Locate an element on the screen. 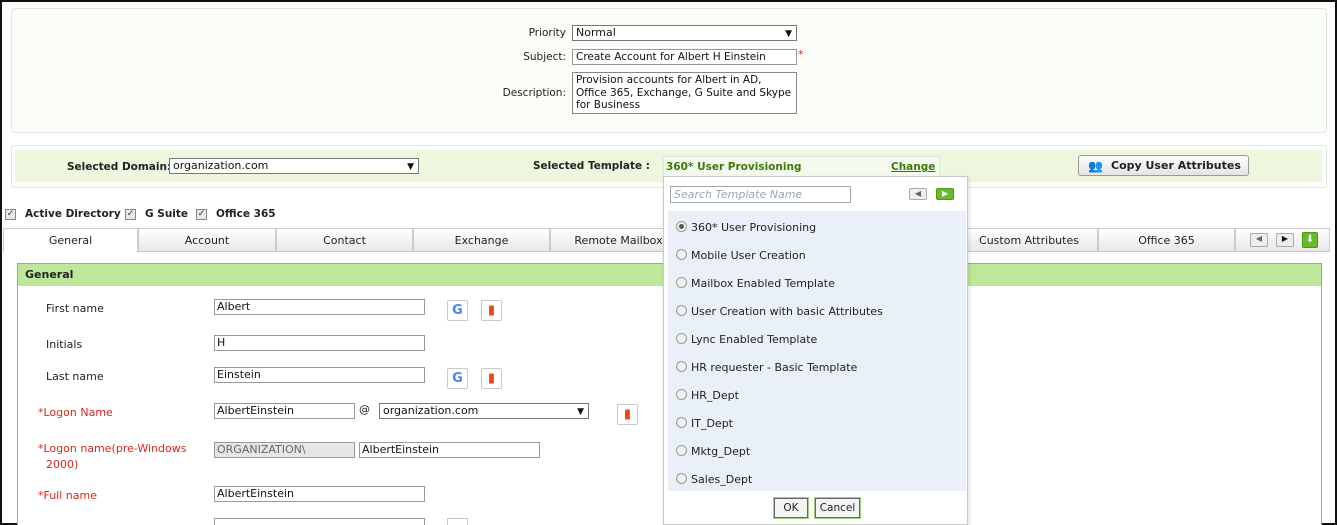 This screenshot has width=1337, height=525. popup-next-icon: ▶ is located at coordinates (945, 194).